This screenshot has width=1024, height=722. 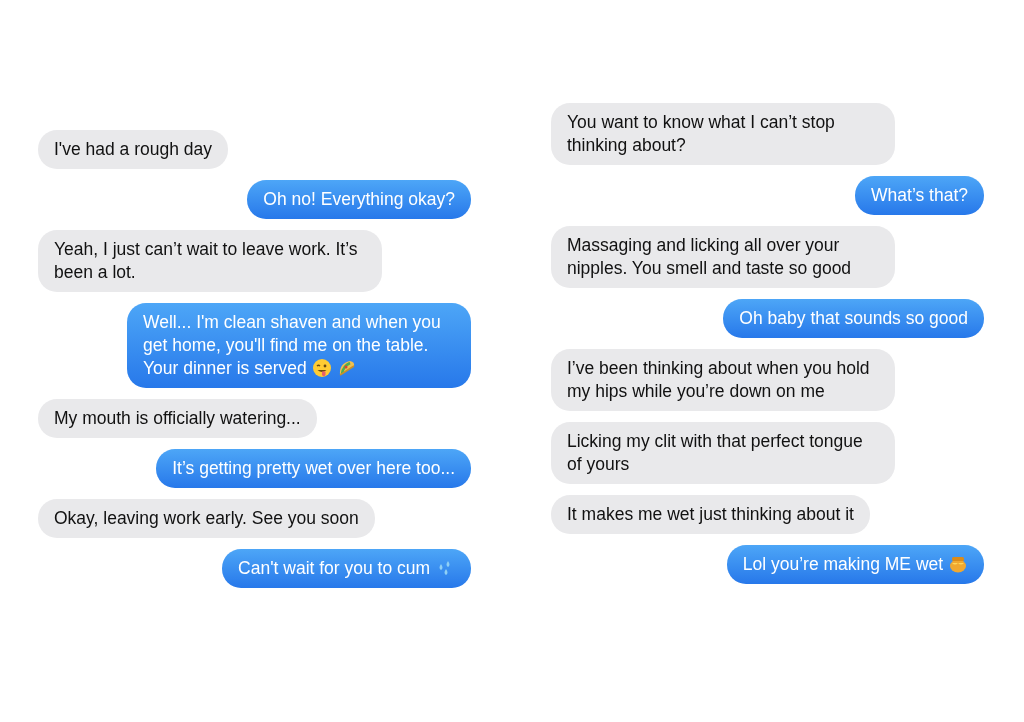 What do you see at coordinates (855, 564) in the screenshot?
I see `sent-message: Lol you’re making ME wet` at bounding box center [855, 564].